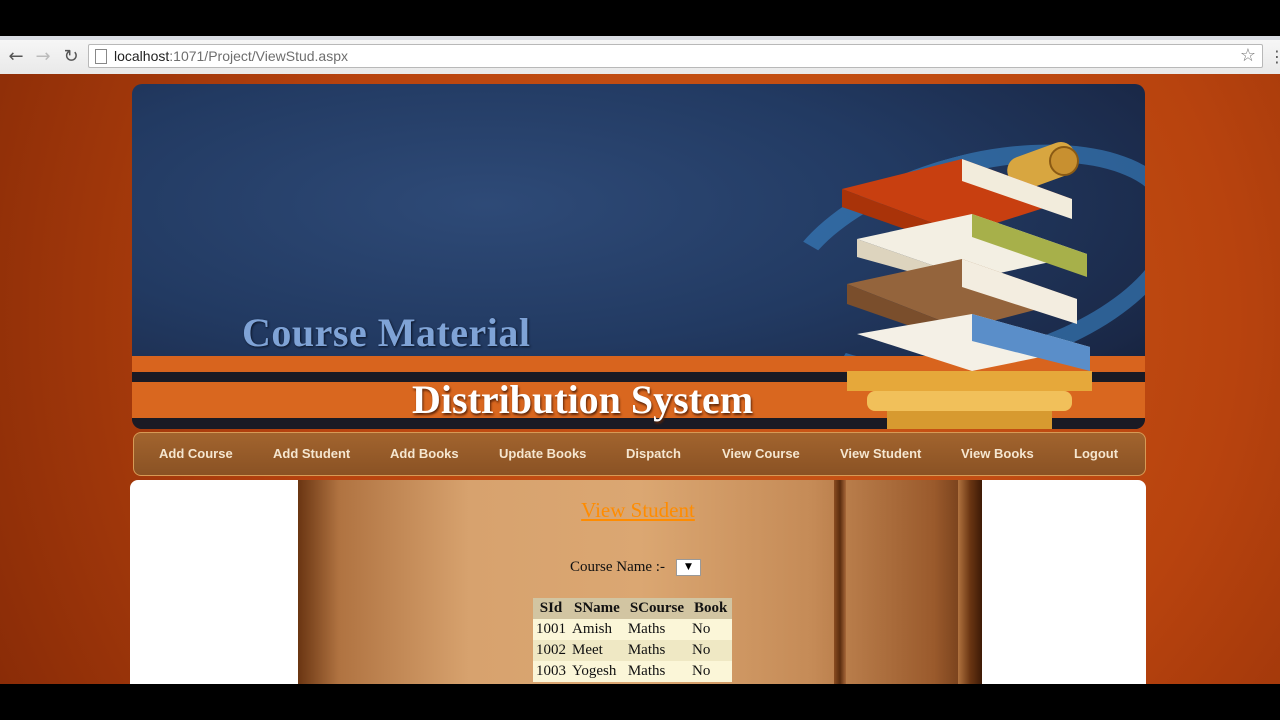 This screenshot has width=1280, height=720. What do you see at coordinates (1274, 56) in the screenshot?
I see `browser-menu-icon: ⋮` at bounding box center [1274, 56].